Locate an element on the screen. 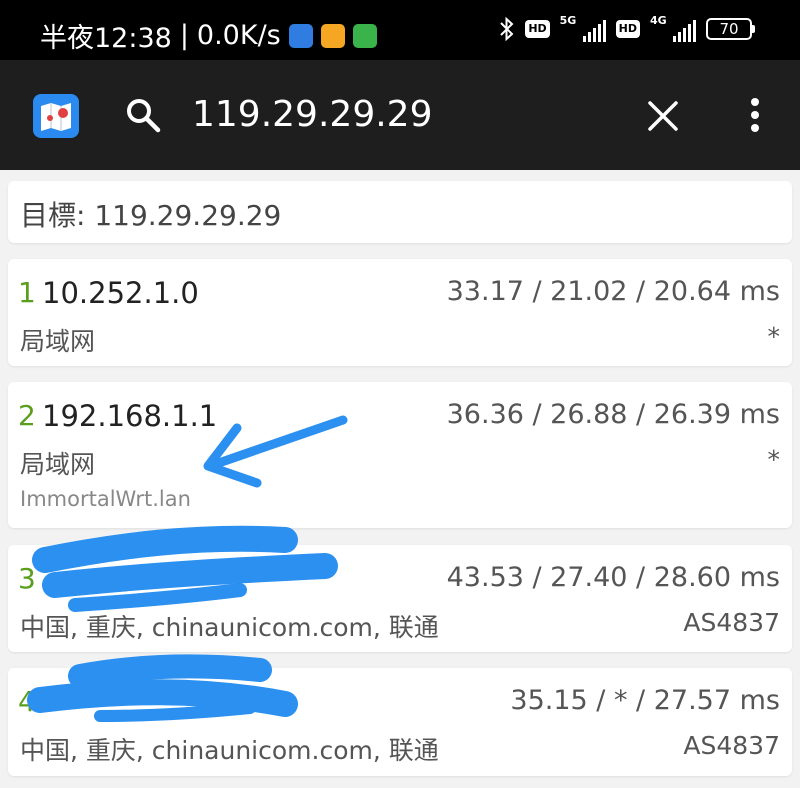 The width and height of the screenshot is (800, 788). annotation-arrow-icon is located at coordinates (275, 451).